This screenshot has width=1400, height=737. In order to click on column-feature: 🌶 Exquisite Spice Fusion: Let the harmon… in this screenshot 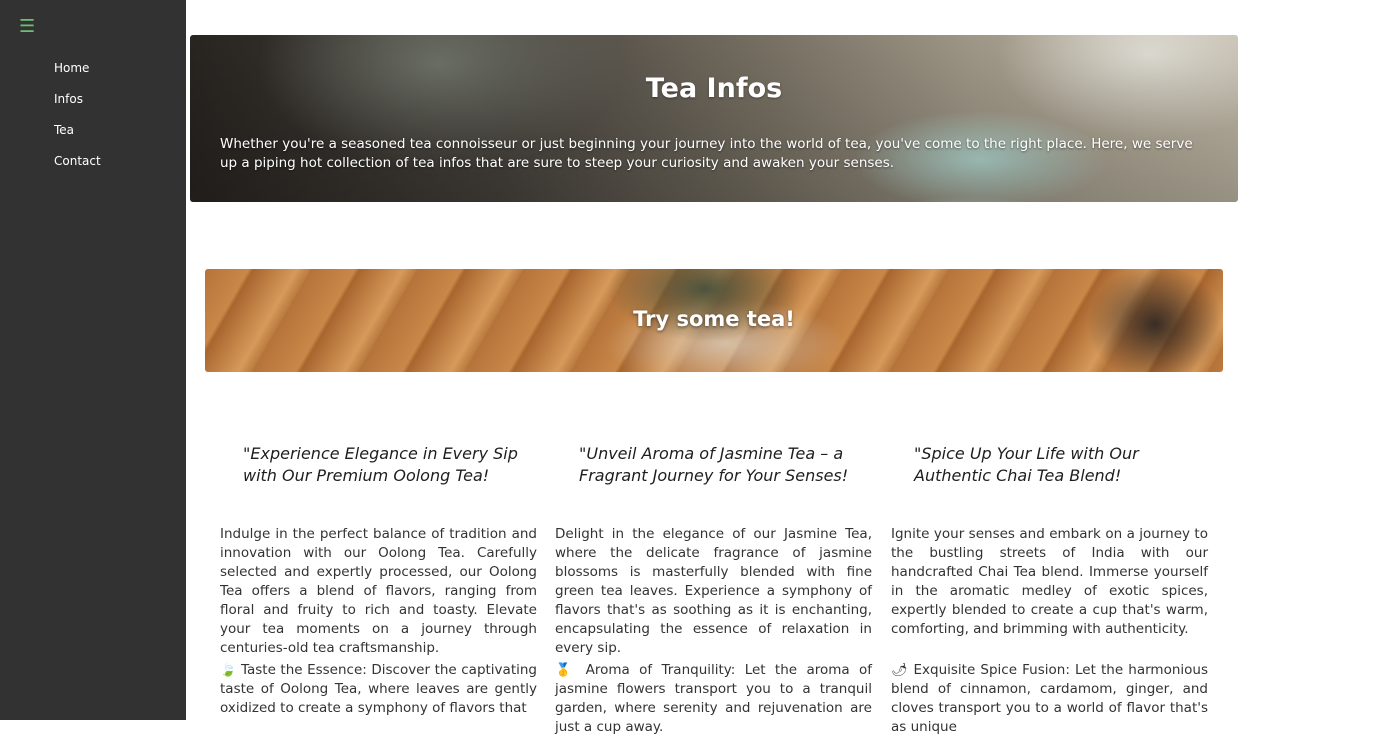, I will do `click(1049, 699)`.